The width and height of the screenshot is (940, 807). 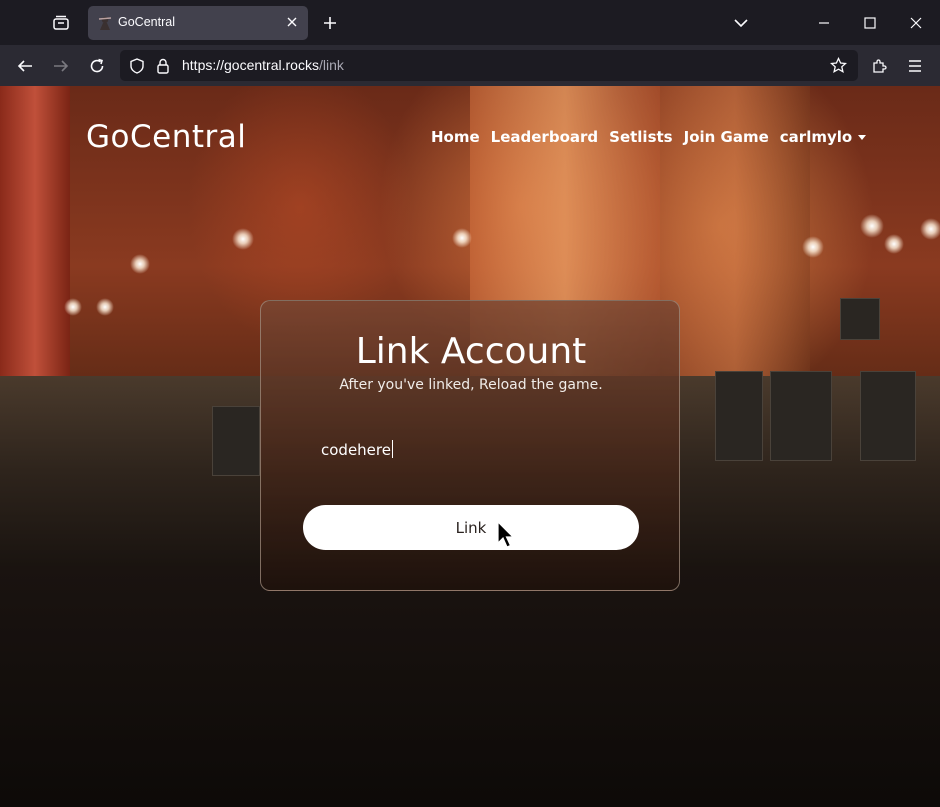 What do you see at coordinates (392, 449) in the screenshot?
I see `text-caret` at bounding box center [392, 449].